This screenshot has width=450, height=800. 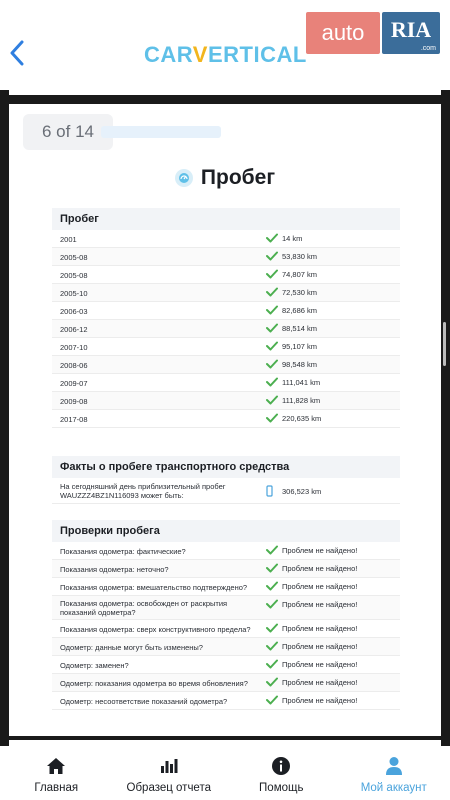 I want to click on facts-heading: Факты о пробеге транспортного средства, so click(x=226, y=467).